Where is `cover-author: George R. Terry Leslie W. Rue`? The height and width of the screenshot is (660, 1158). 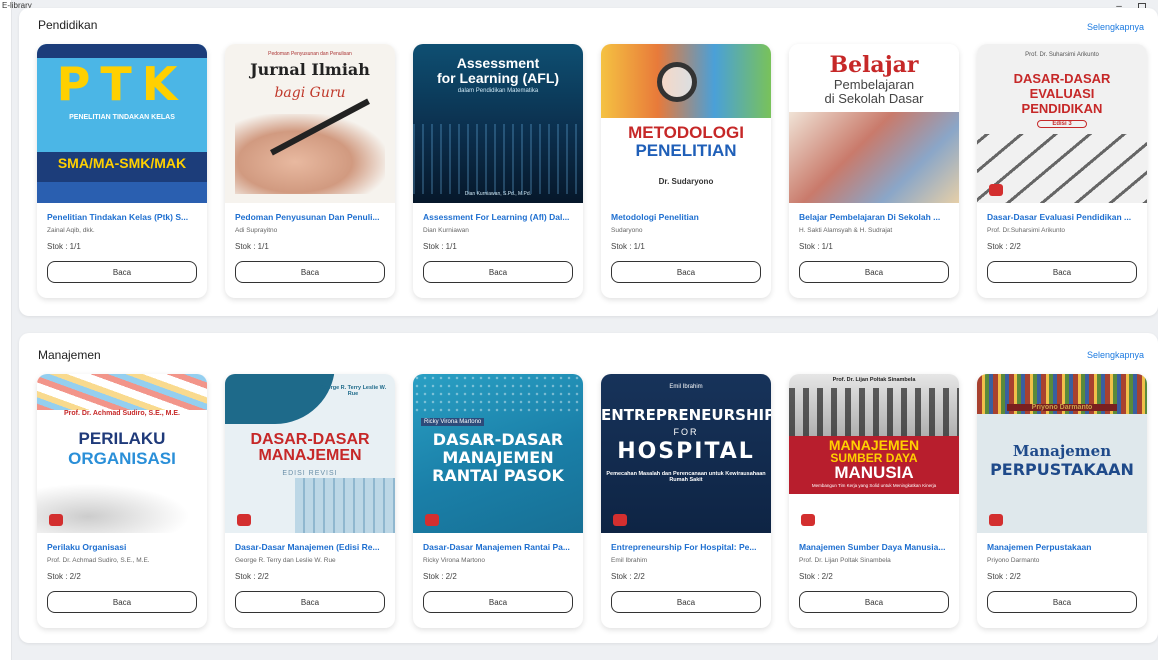 cover-author: George R. Terry Leslie W. Rue is located at coordinates (353, 391).